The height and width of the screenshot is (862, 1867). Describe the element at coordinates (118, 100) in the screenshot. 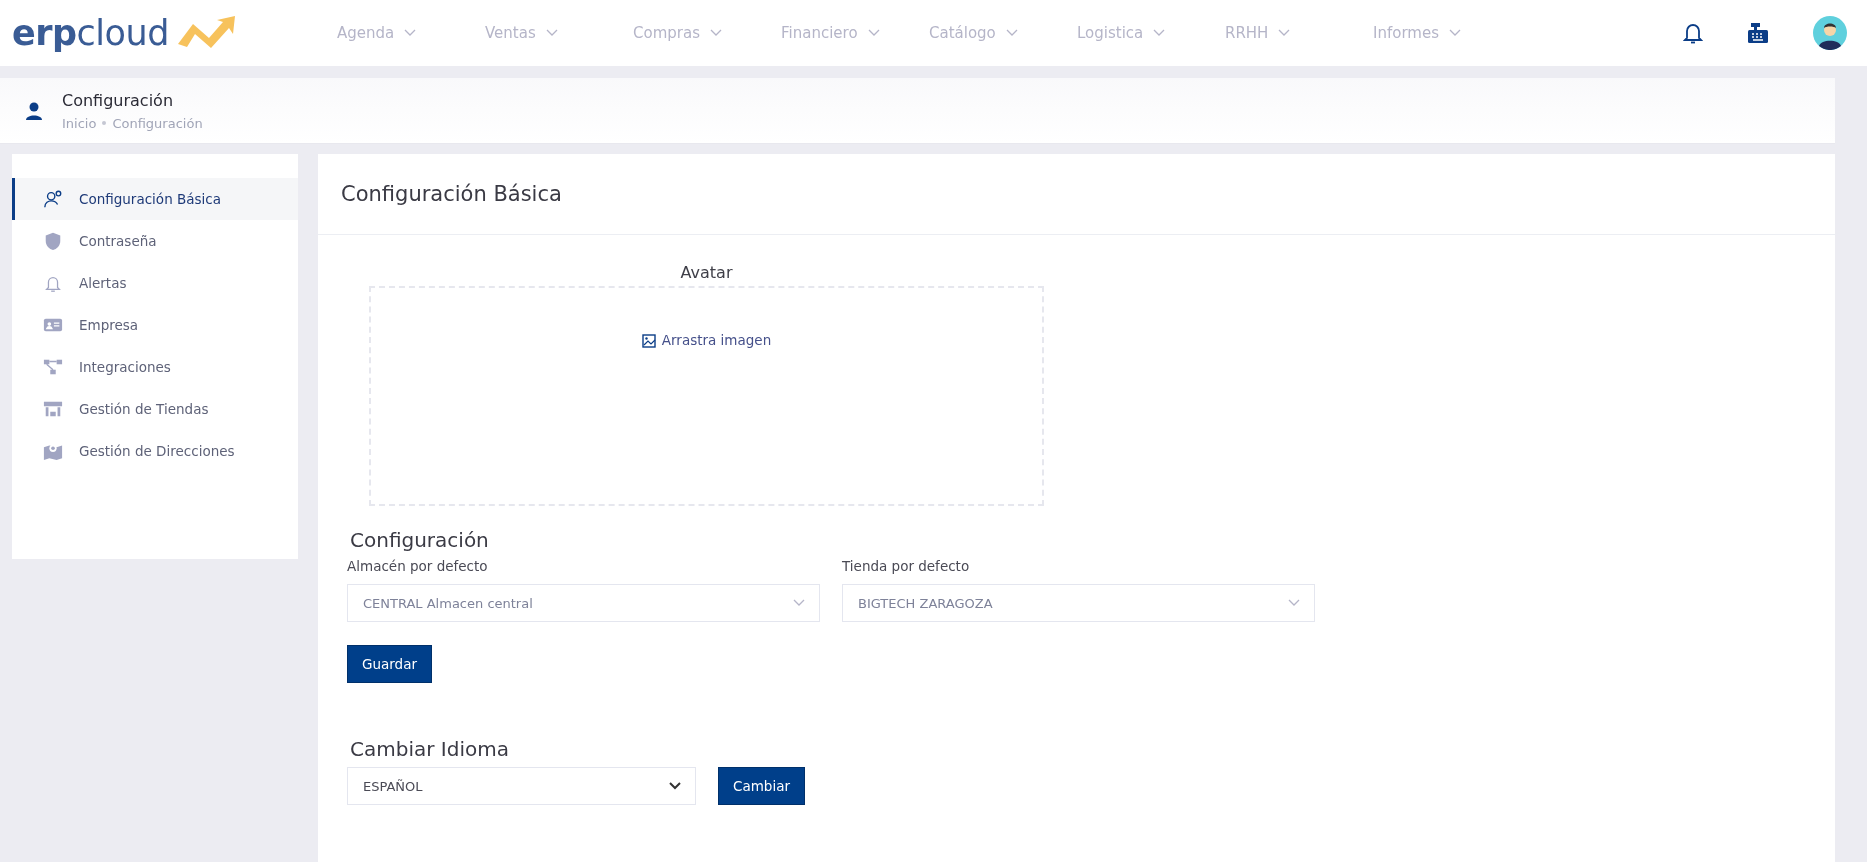

I see `page-title: Configuración` at that location.